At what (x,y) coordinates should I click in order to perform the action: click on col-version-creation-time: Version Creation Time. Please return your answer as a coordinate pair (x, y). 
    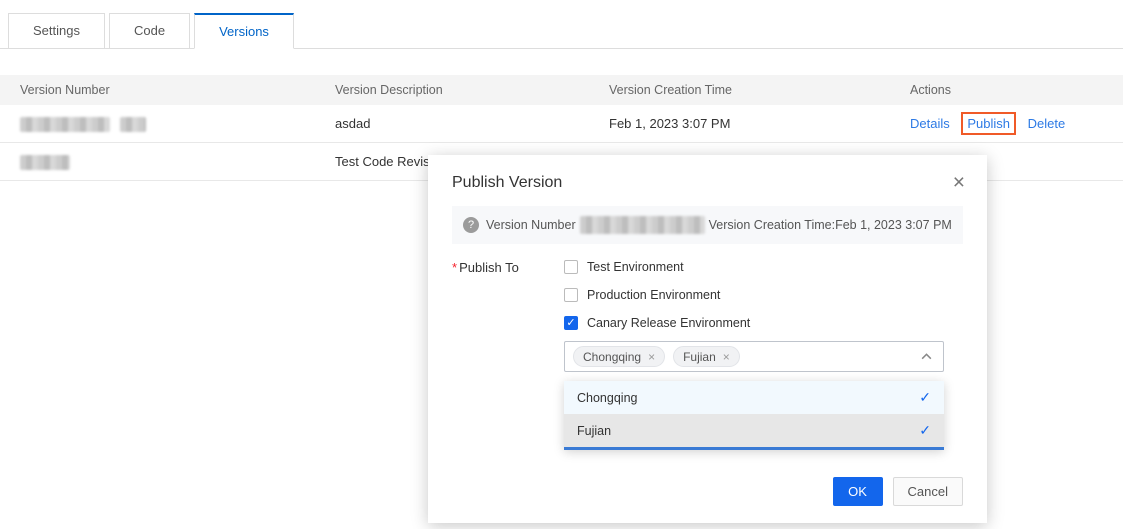
    Looking at the image, I should click on (670, 90).